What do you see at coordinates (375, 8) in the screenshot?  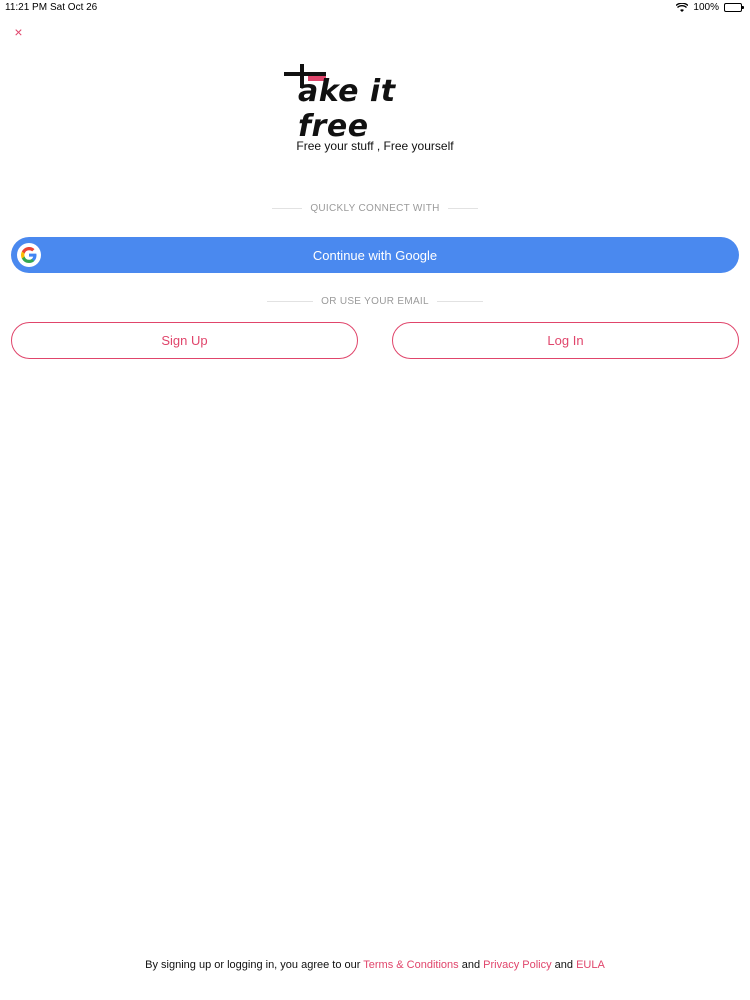 I see `status-bar: 11:21 PM Sat Oct 26 100%` at bounding box center [375, 8].